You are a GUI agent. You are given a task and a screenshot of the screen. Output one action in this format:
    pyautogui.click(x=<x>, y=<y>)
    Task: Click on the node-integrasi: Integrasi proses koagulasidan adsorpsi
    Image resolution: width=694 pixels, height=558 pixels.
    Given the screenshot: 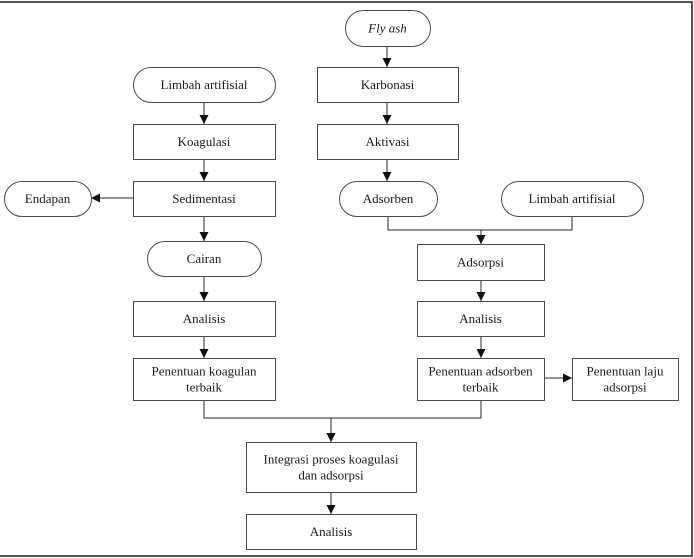 What is the action you would take?
    pyautogui.click(x=331, y=467)
    